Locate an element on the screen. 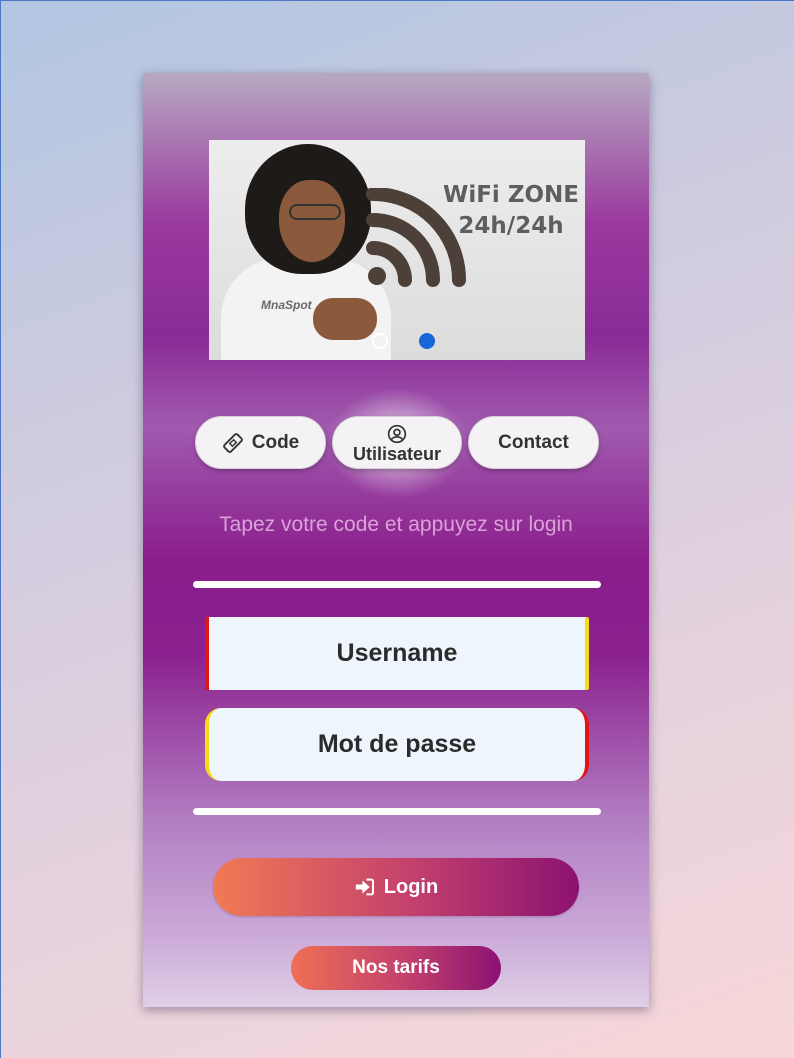 This screenshot has width=794, height=1058. tab-code: Code is located at coordinates (260, 442).